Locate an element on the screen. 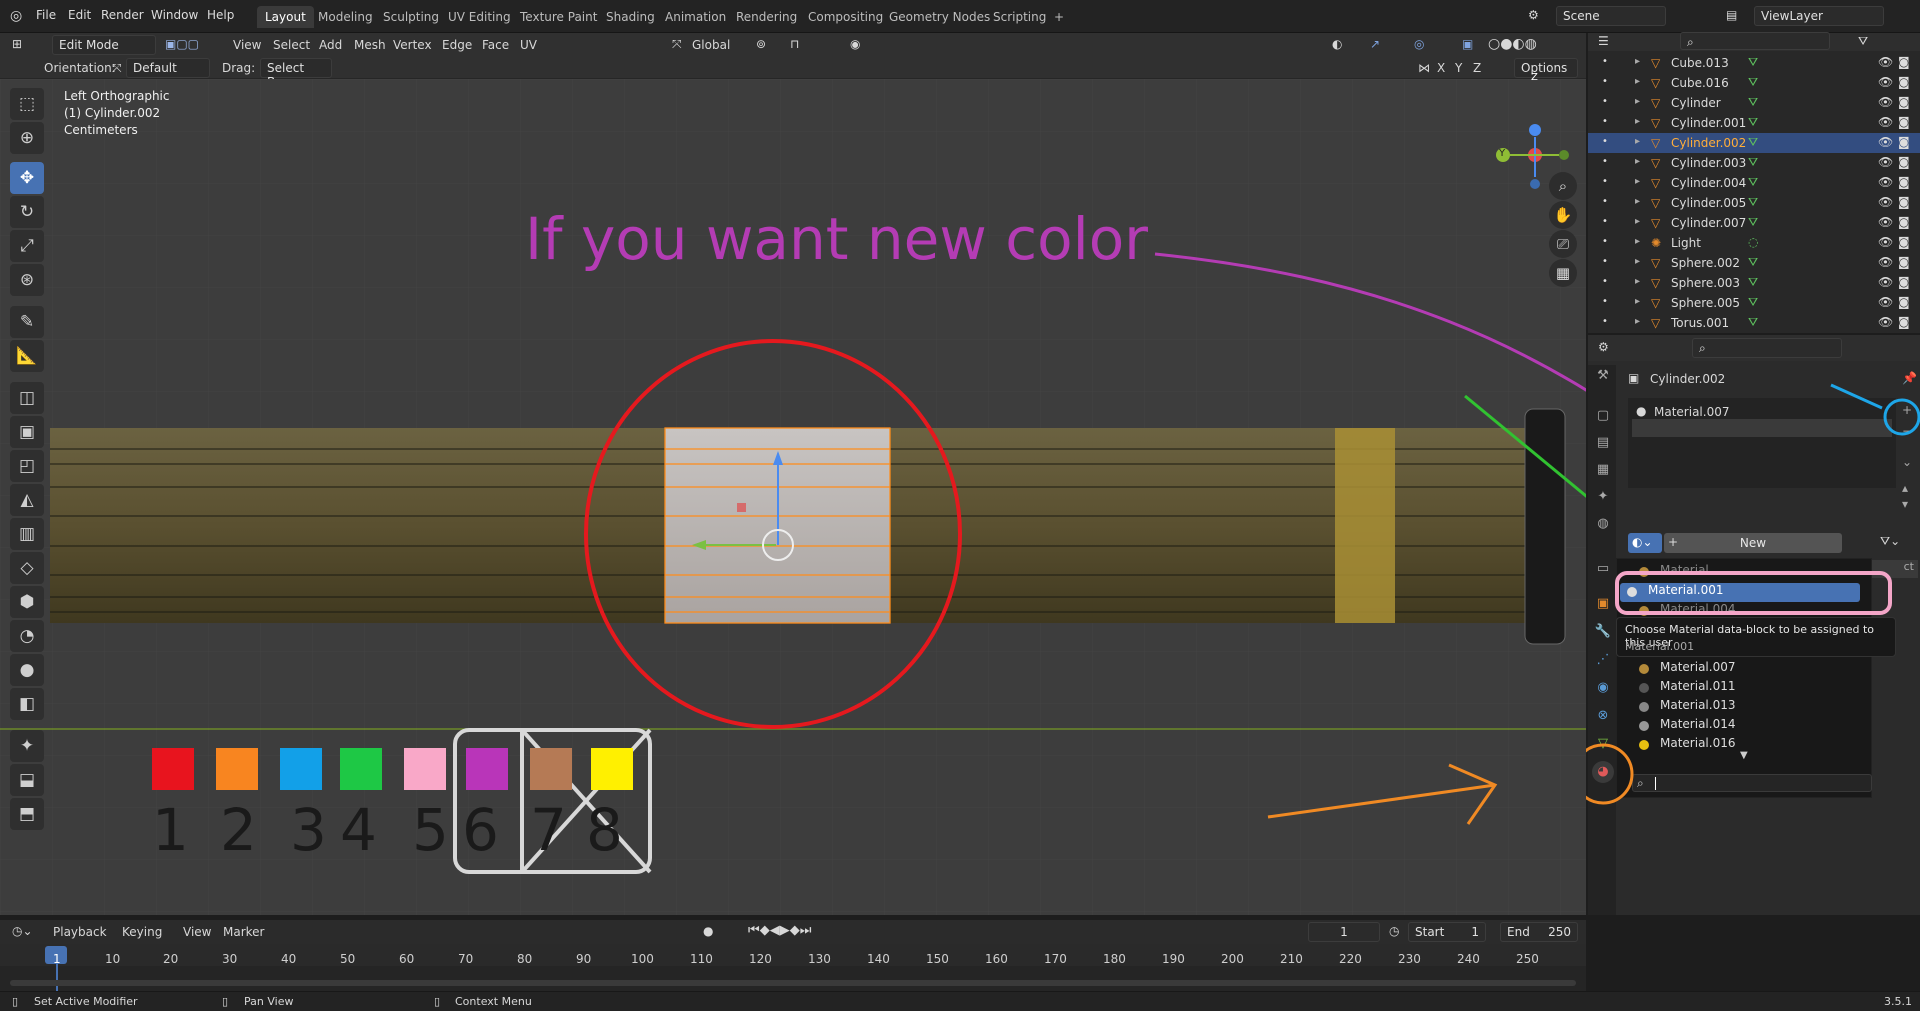 The height and width of the screenshot is (1011, 1920). record-icon: ● is located at coordinates (708, 931).